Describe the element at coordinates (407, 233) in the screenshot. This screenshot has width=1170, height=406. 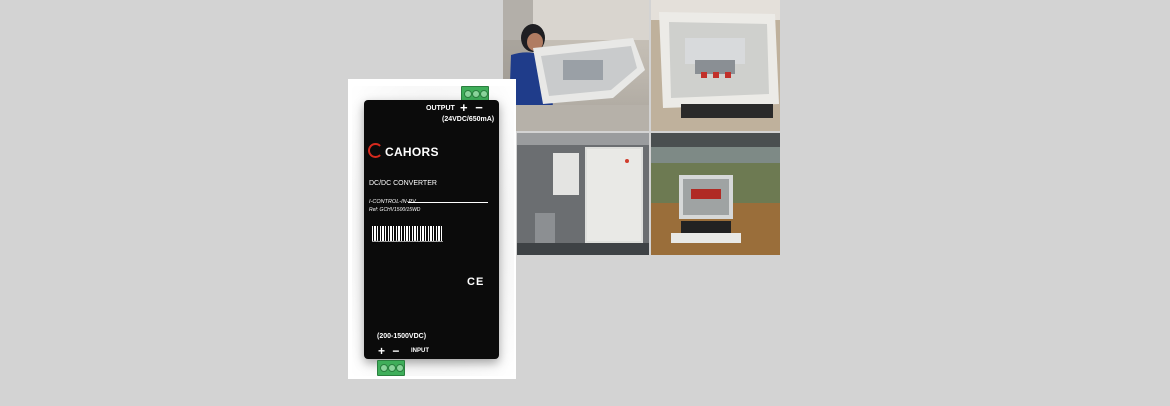
I see `barcode` at that location.